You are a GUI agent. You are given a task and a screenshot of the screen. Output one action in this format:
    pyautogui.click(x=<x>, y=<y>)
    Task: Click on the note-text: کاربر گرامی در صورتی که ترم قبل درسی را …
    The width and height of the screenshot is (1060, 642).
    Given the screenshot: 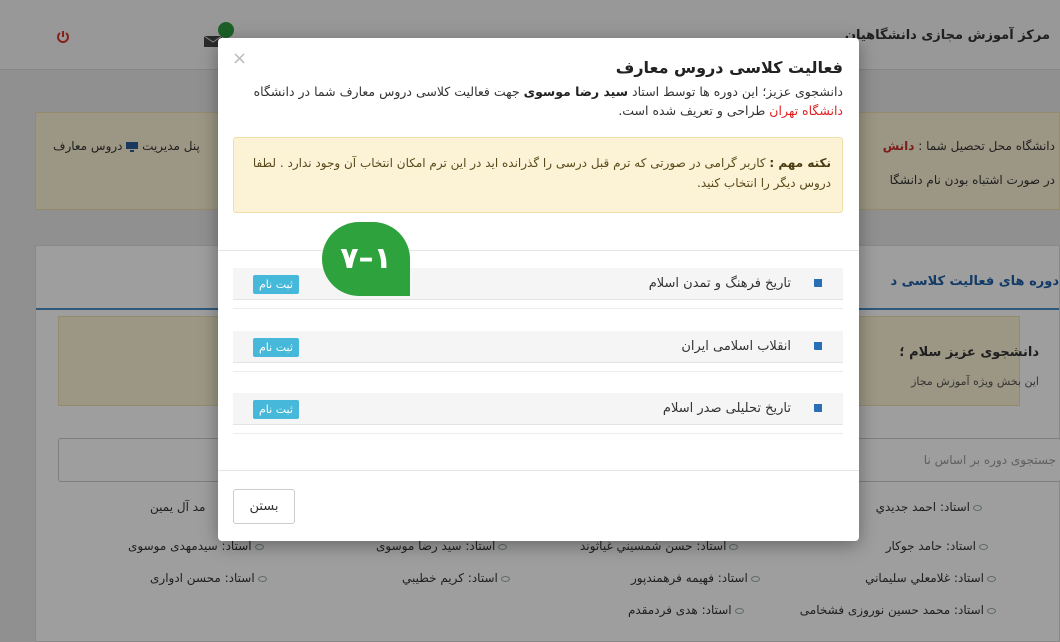 What is the action you would take?
    pyautogui.click(x=541, y=173)
    